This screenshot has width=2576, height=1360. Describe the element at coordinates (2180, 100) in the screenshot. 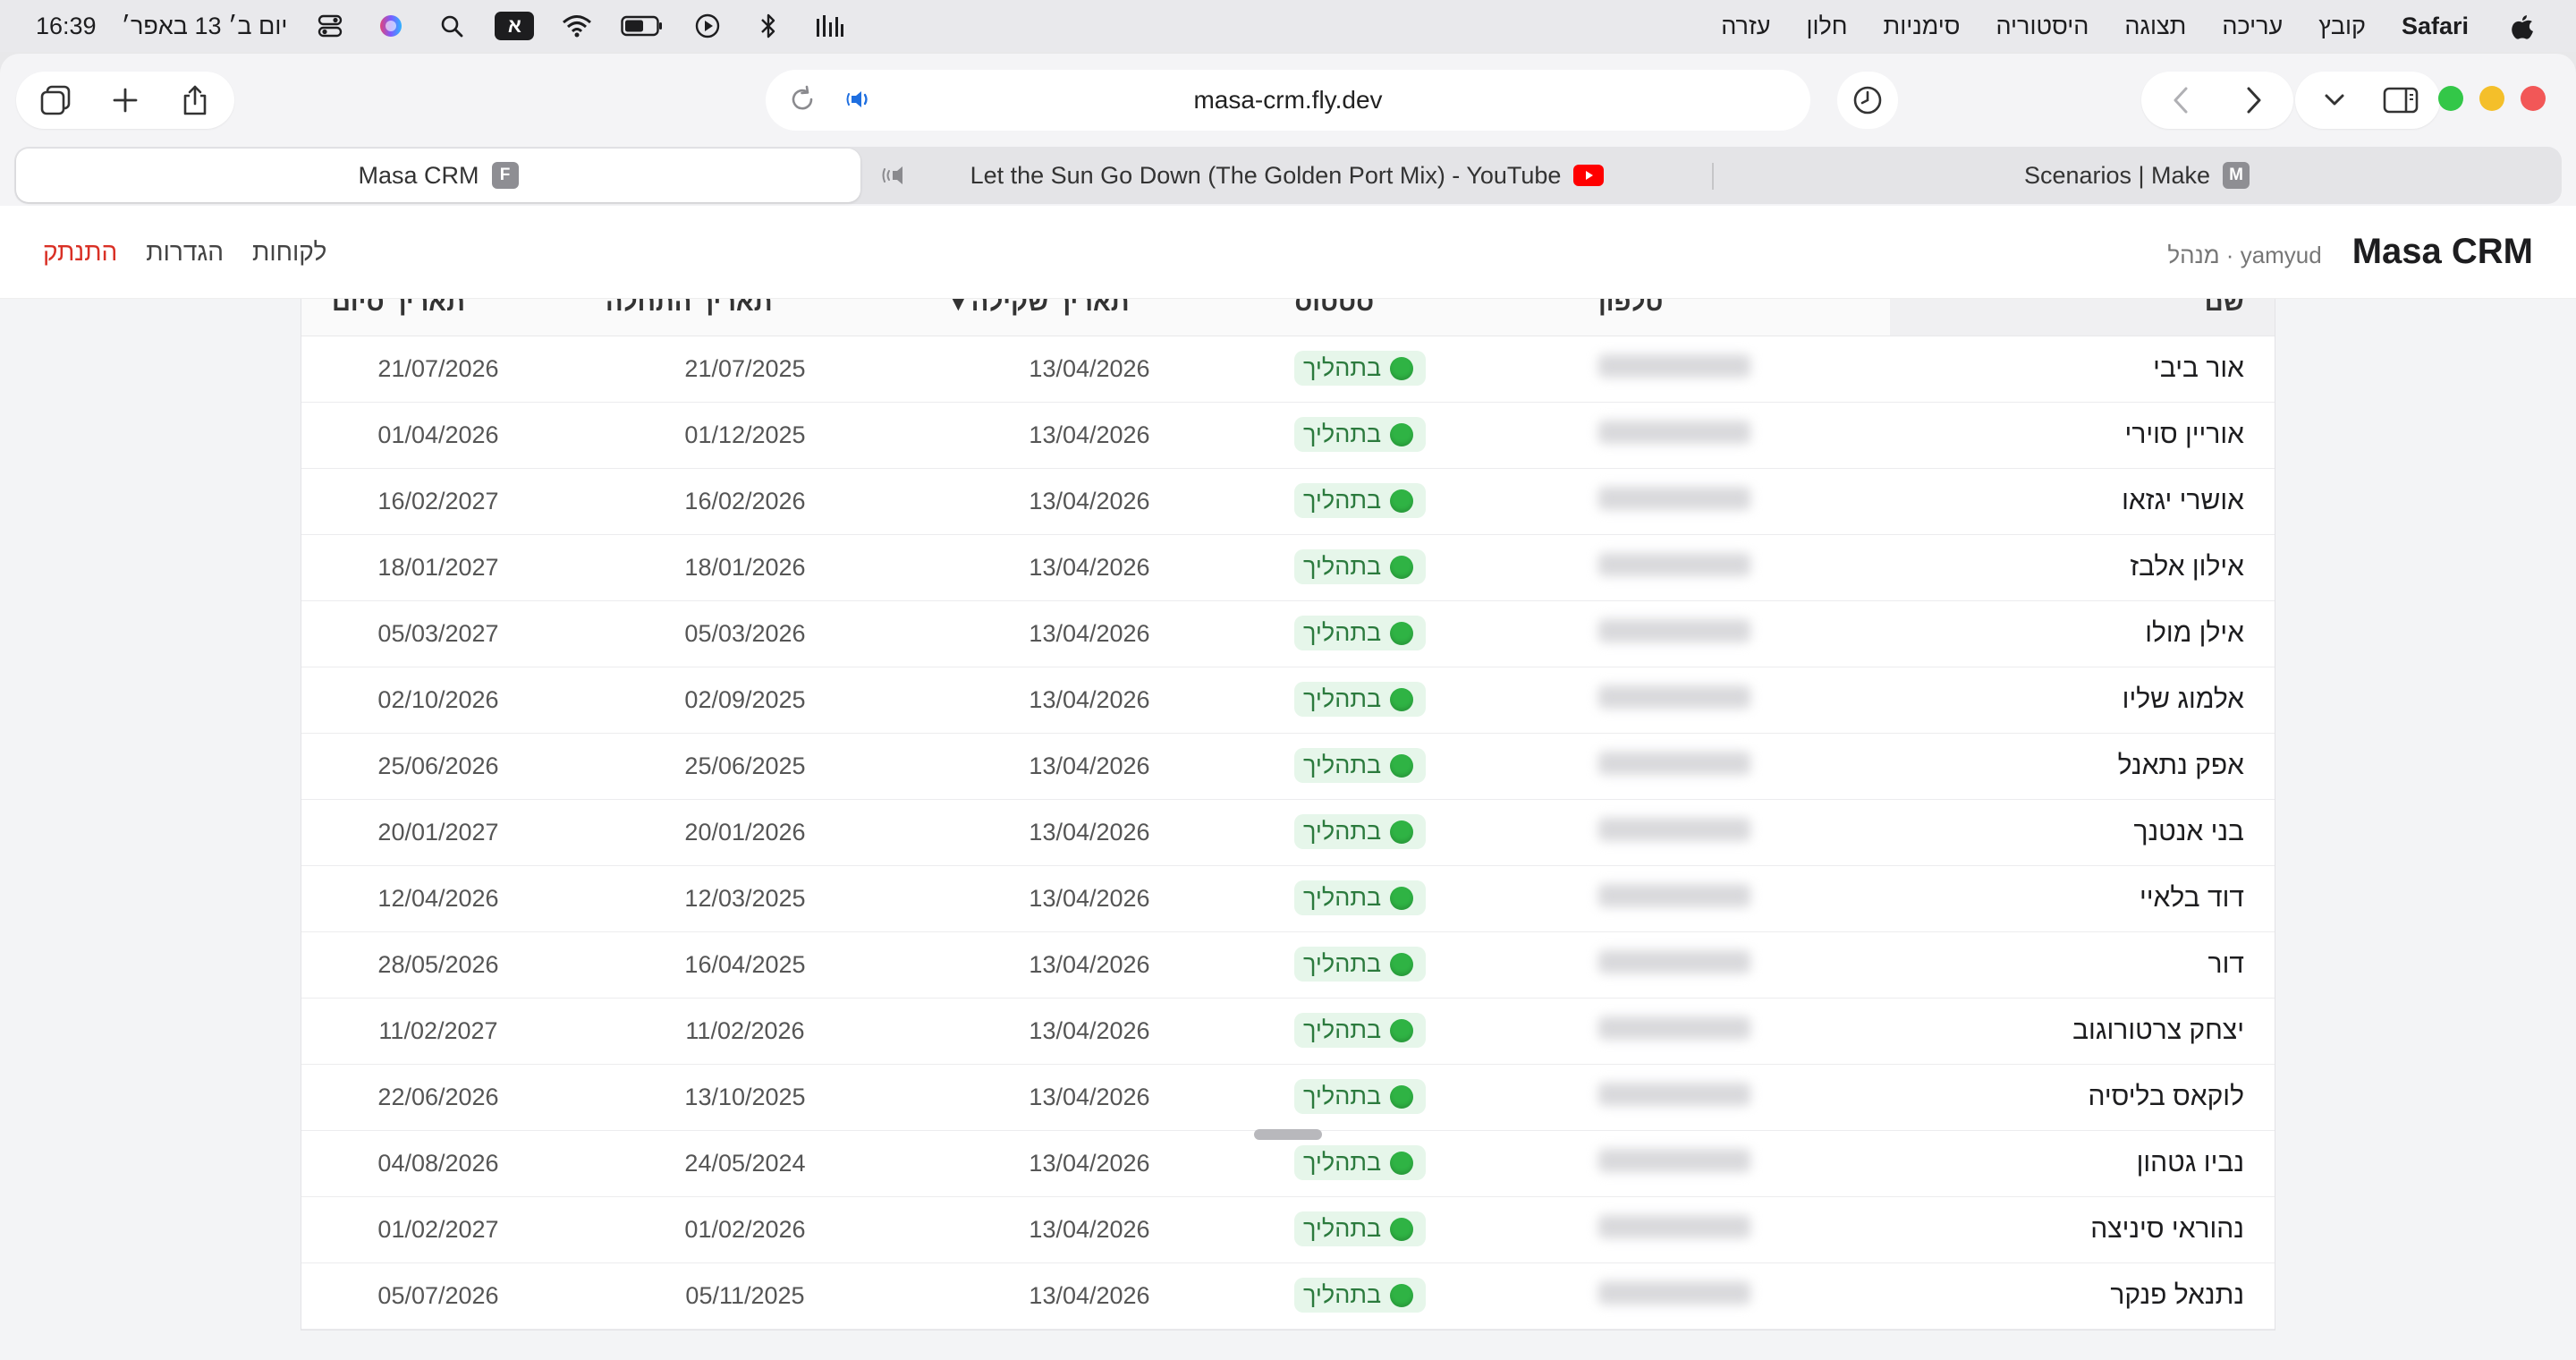

I see `back-icon` at that location.